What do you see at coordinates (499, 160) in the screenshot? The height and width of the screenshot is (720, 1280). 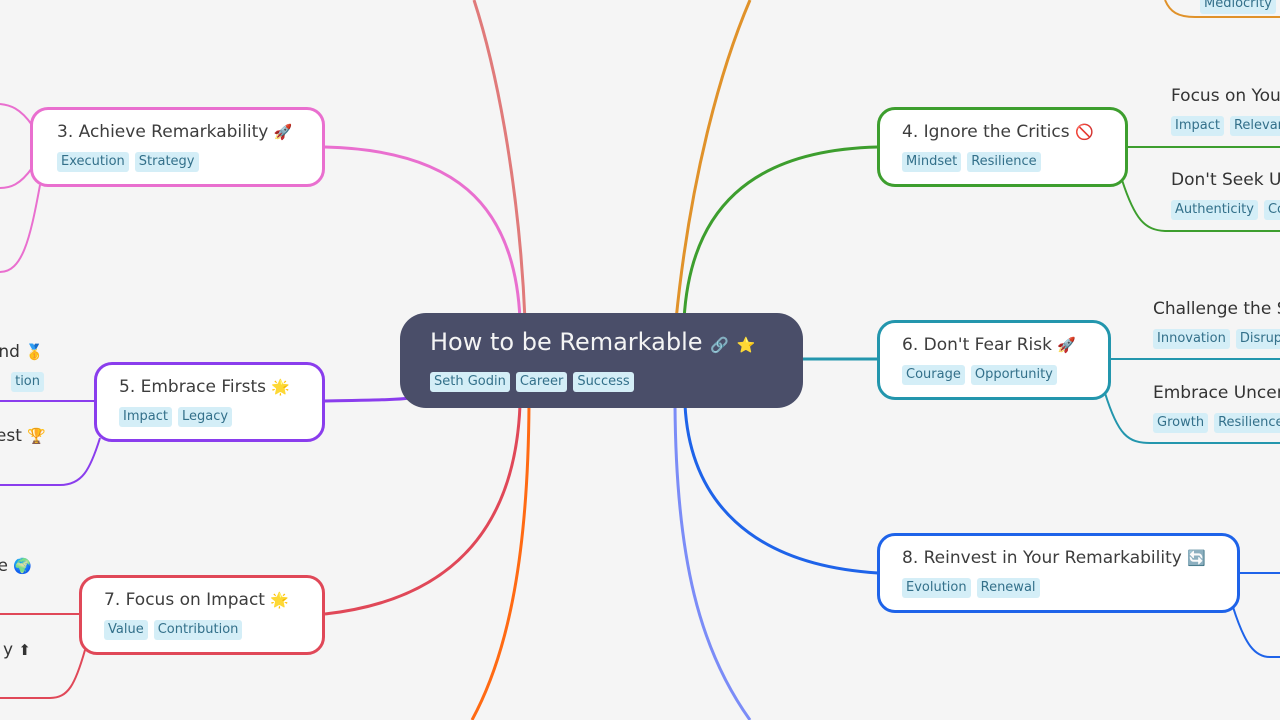 I see `edge-top-left-offscreen` at bounding box center [499, 160].